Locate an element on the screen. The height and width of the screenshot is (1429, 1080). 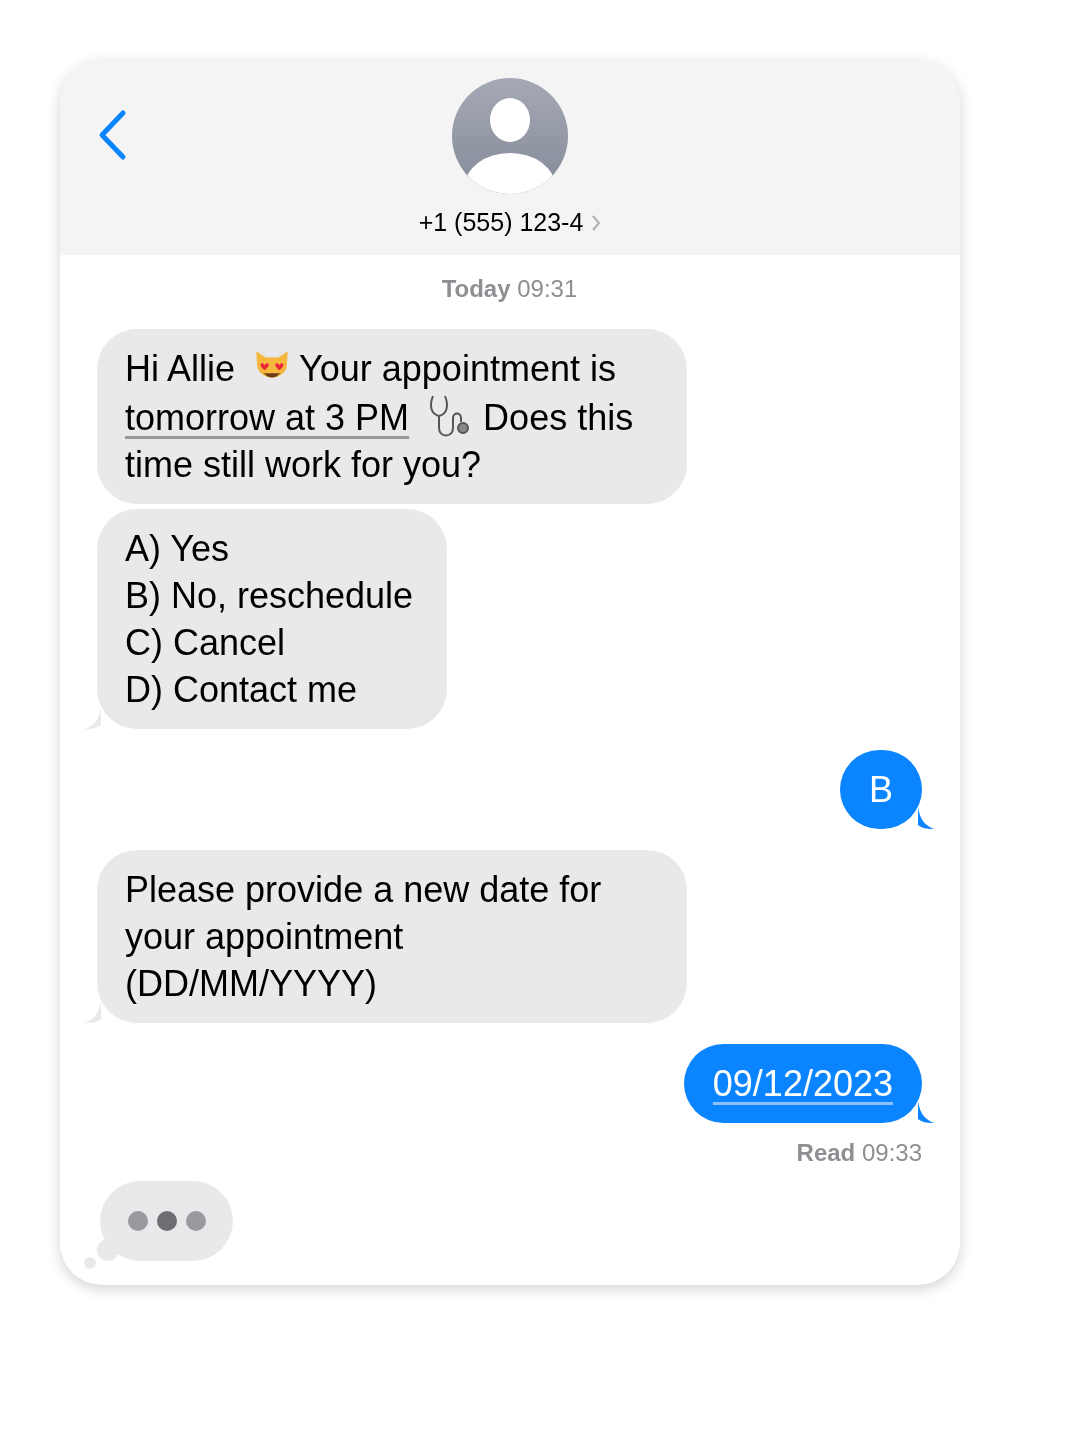
message-text: Hi Allie Your appointment is tomorrow at 3 PM Does this time still work for you? is located at coordinates (389, 416).